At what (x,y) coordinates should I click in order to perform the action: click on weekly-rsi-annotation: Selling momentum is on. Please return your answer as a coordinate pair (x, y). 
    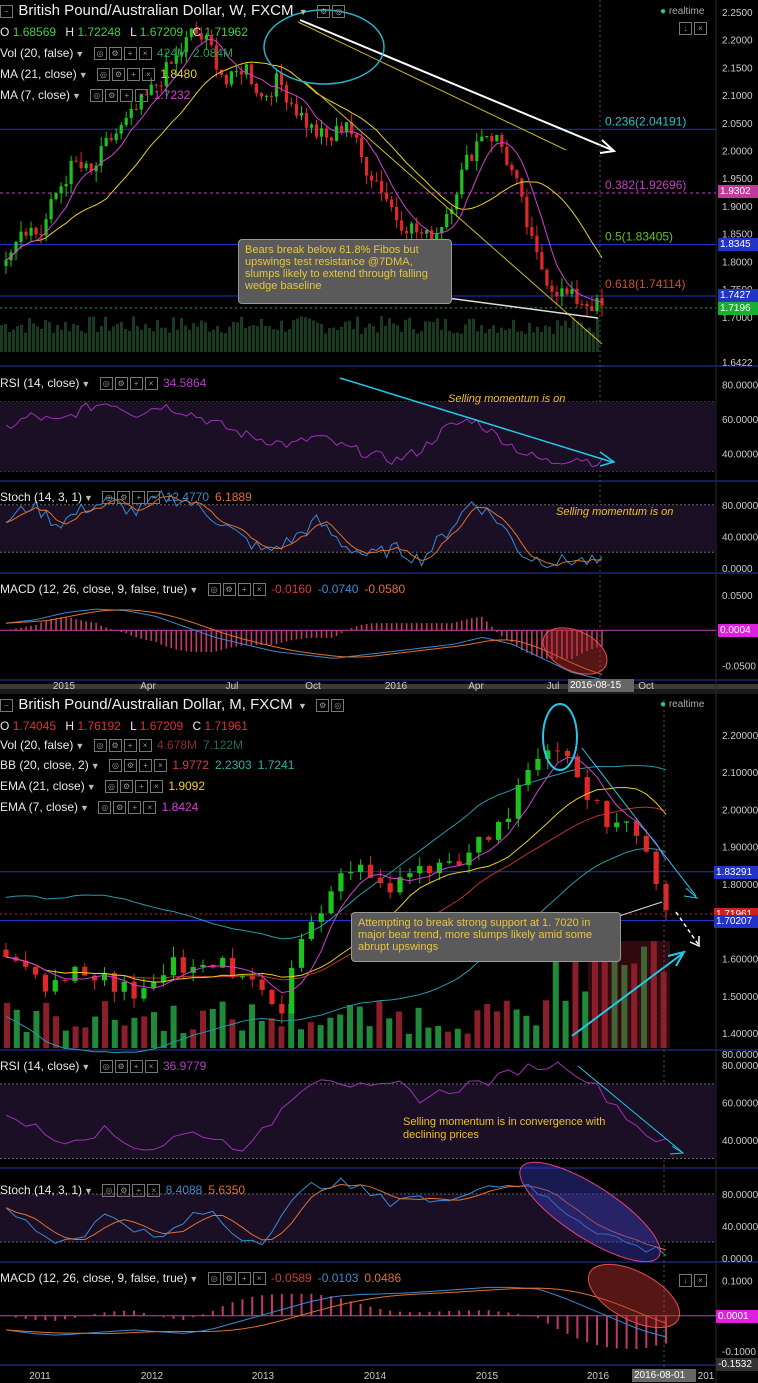
    Looking at the image, I should click on (507, 399).